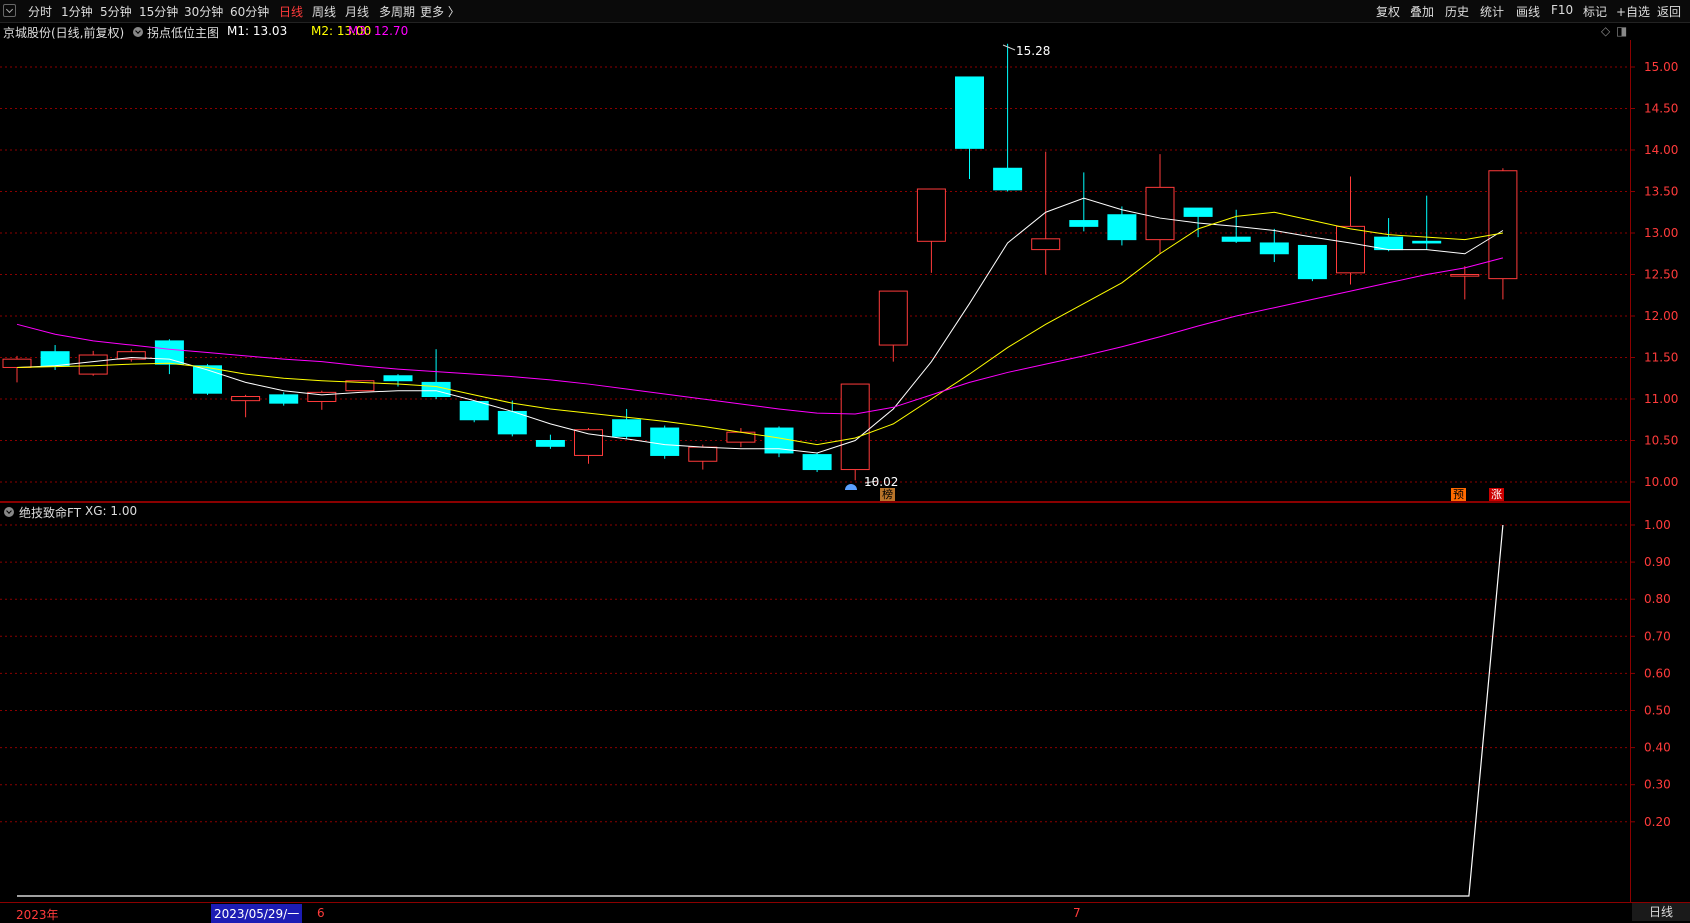  What do you see at coordinates (1077, 913) in the screenshot?
I see `month-7-label: 7` at bounding box center [1077, 913].